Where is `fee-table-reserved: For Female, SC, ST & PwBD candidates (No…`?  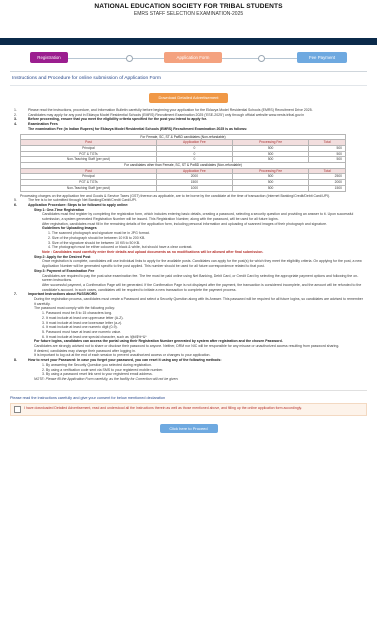
fee-table-reserved: For Female, SC, ST & PwBD candidates (No… is located at coordinates (183, 162).